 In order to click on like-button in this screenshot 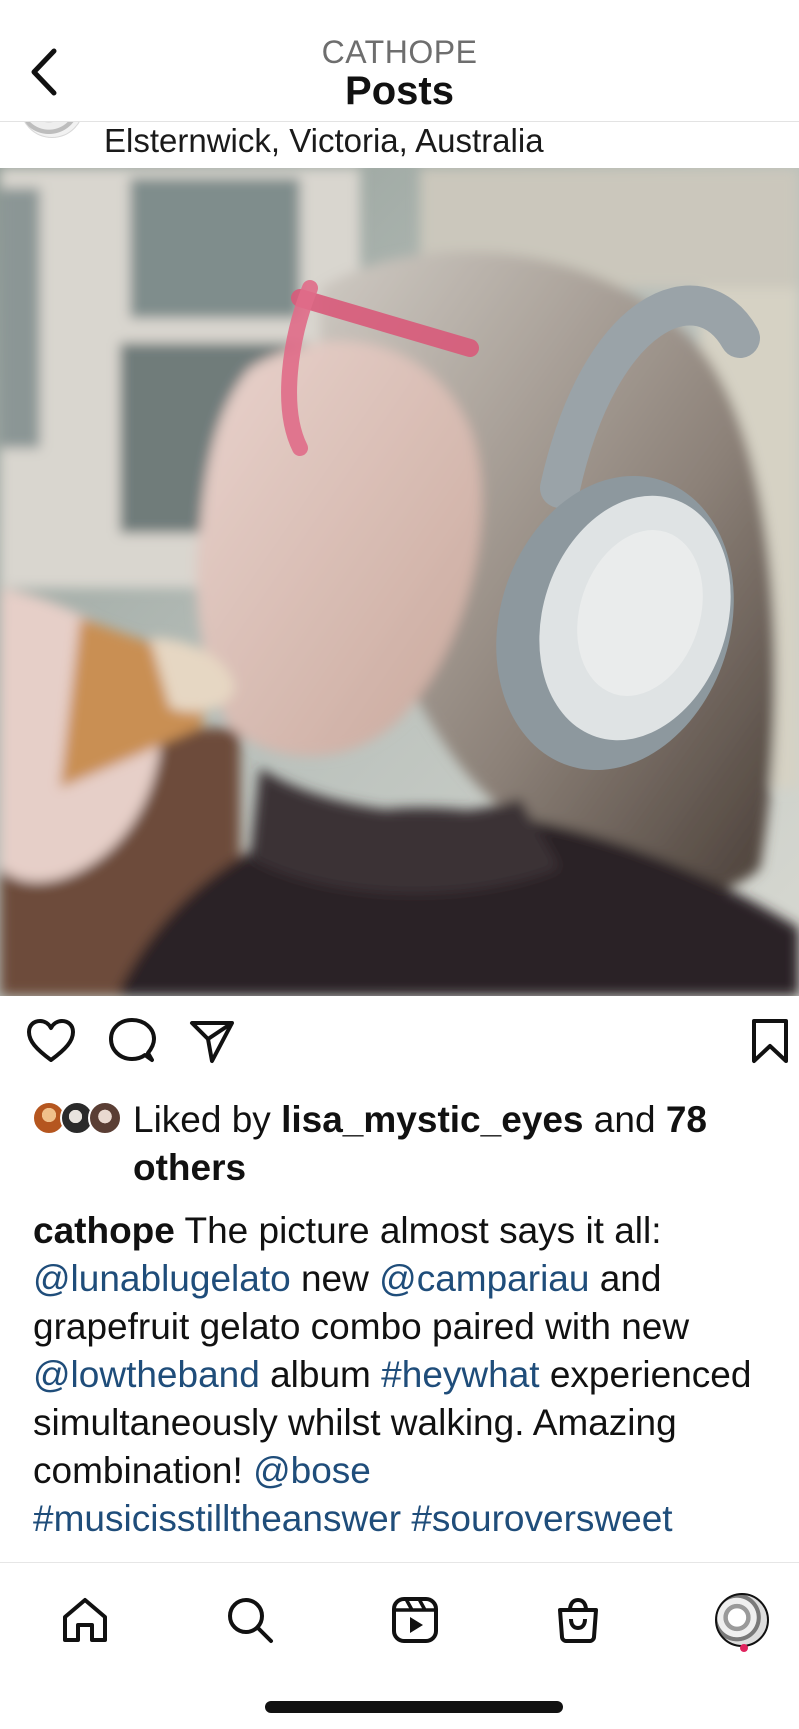, I will do `click(51, 1041)`.